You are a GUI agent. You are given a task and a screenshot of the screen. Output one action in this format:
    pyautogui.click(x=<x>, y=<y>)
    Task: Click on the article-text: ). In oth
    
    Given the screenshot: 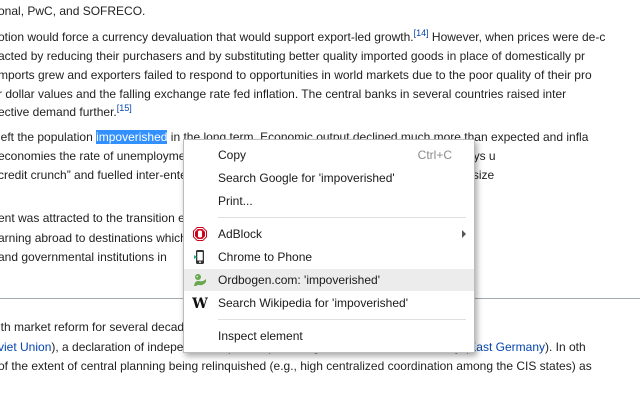 What is the action you would take?
    pyautogui.click(x=565, y=347)
    